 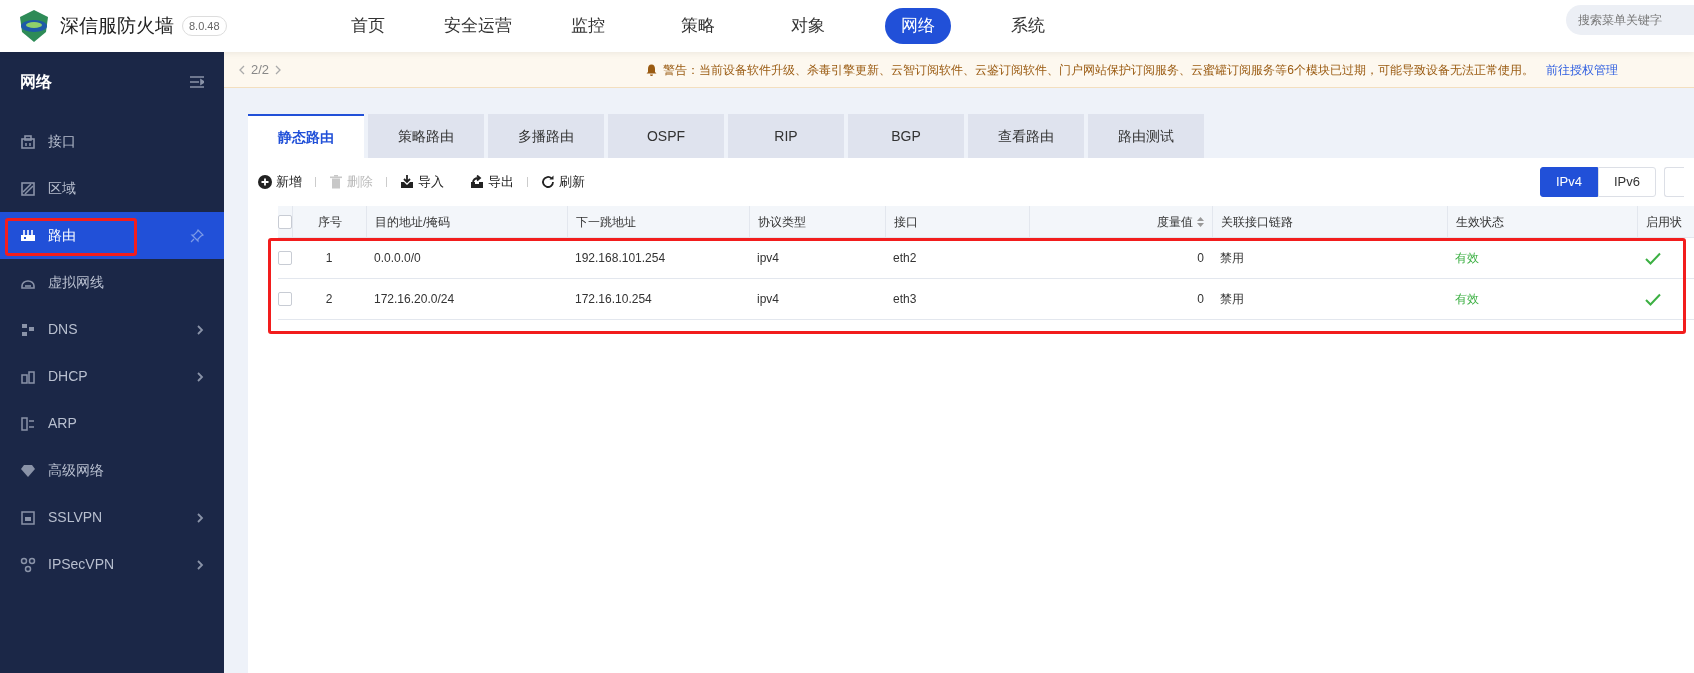 I want to click on sidebar-label: IPSecVPN, so click(x=81, y=564).